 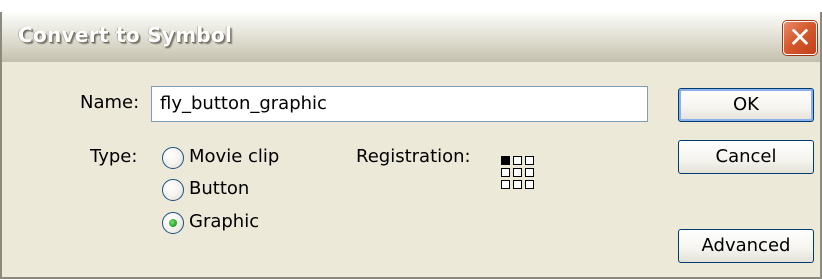 I want to click on radio-graphic, so click(x=173, y=223).